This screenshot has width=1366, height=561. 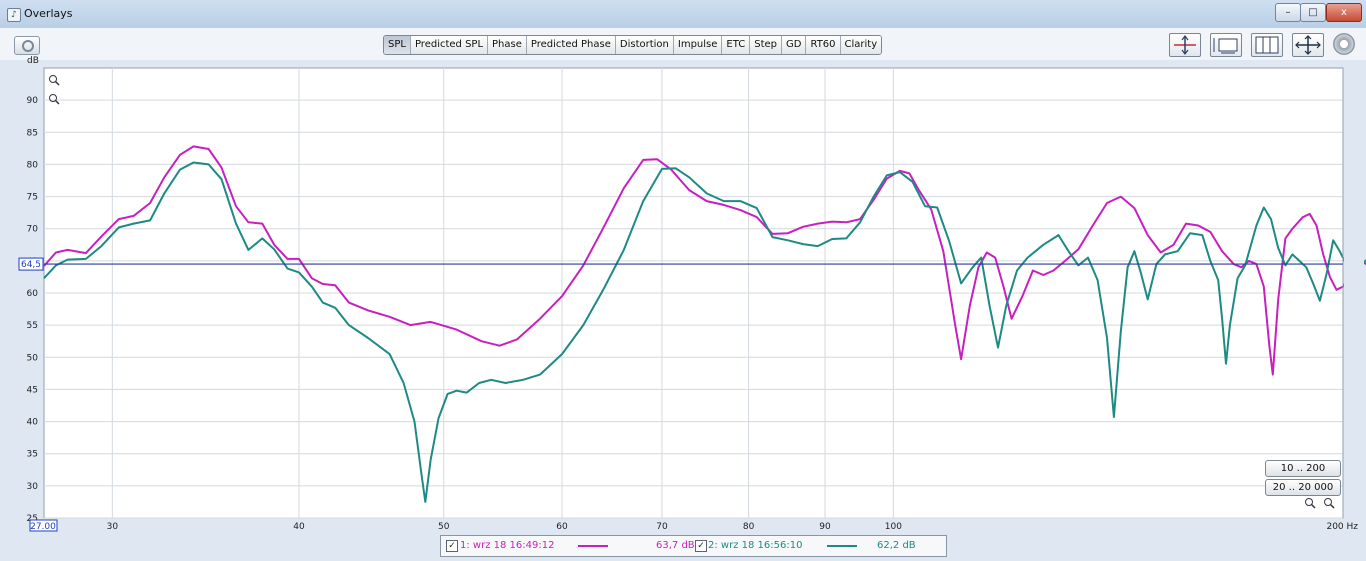 What do you see at coordinates (1354, 293) in the screenshot?
I see `plot-right-mask` at bounding box center [1354, 293].